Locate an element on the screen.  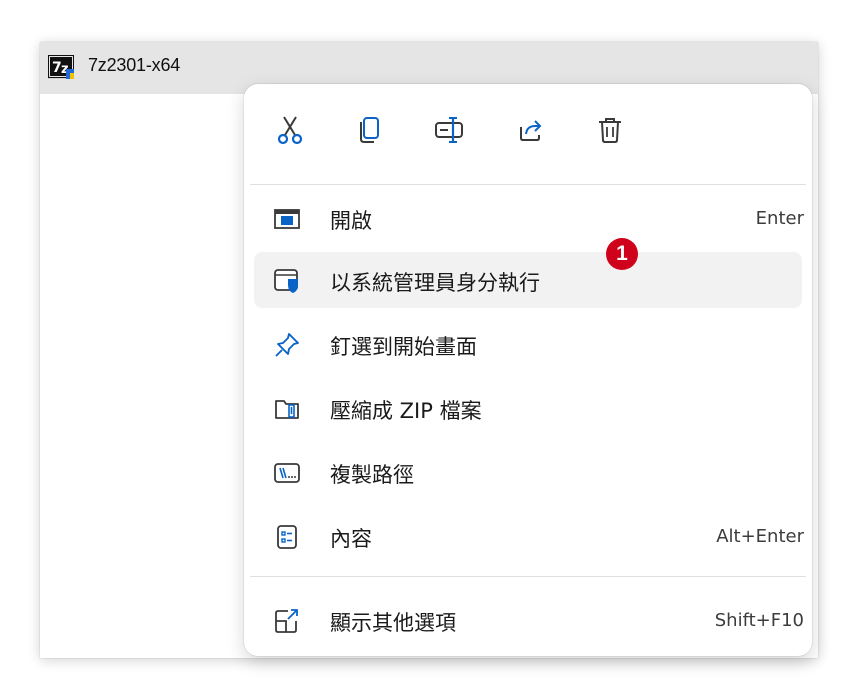
menu-item-show-more-options: 顯示其他選項 Shift+F10 is located at coordinates (529, 620).